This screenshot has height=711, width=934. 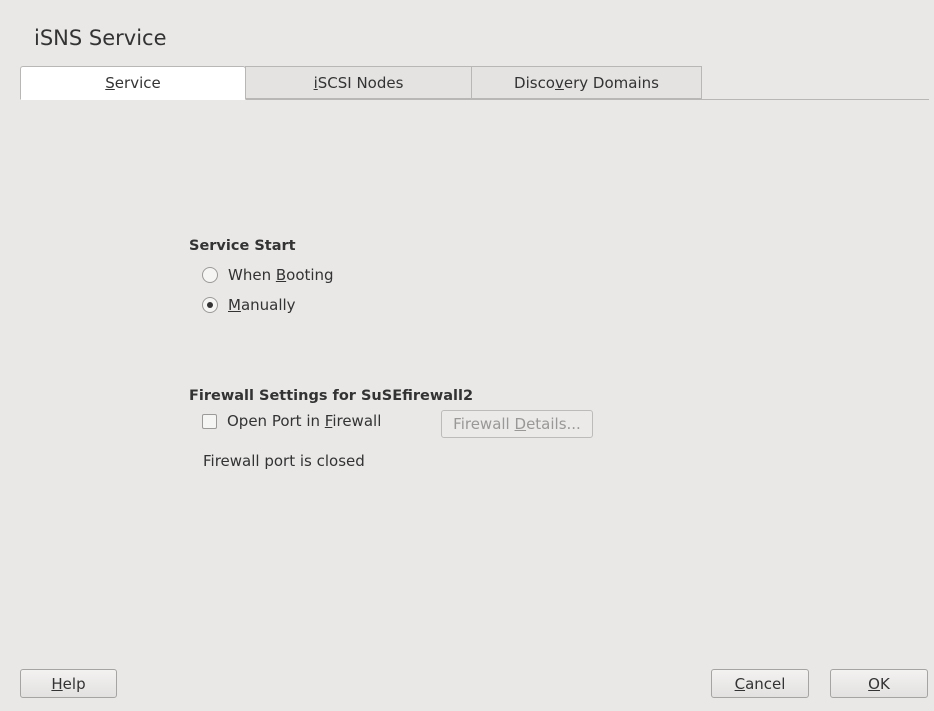 I want to click on help-button-label: Help, so click(x=68, y=683).